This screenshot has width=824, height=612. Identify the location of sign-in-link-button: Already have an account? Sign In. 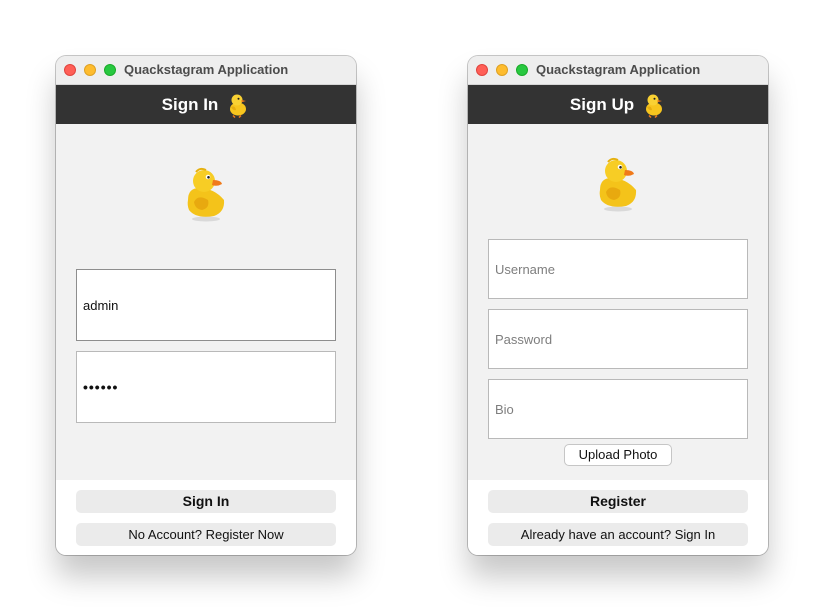
(618, 534).